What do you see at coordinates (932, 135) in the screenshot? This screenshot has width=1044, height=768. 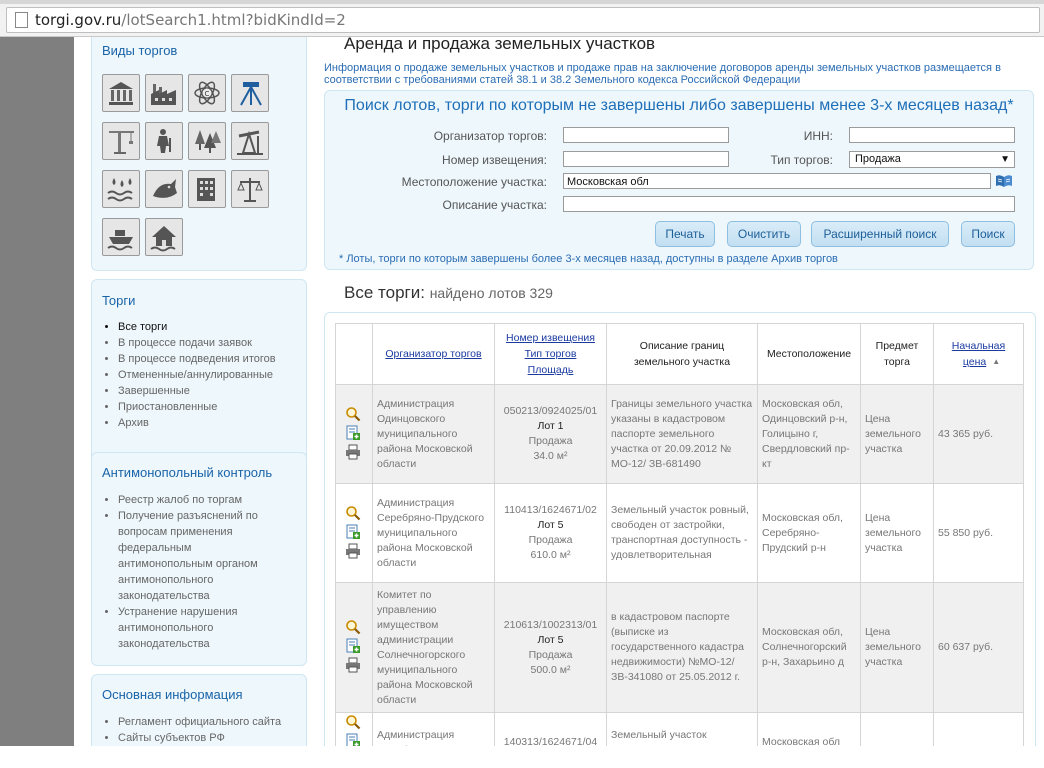 I see `inn-input` at bounding box center [932, 135].